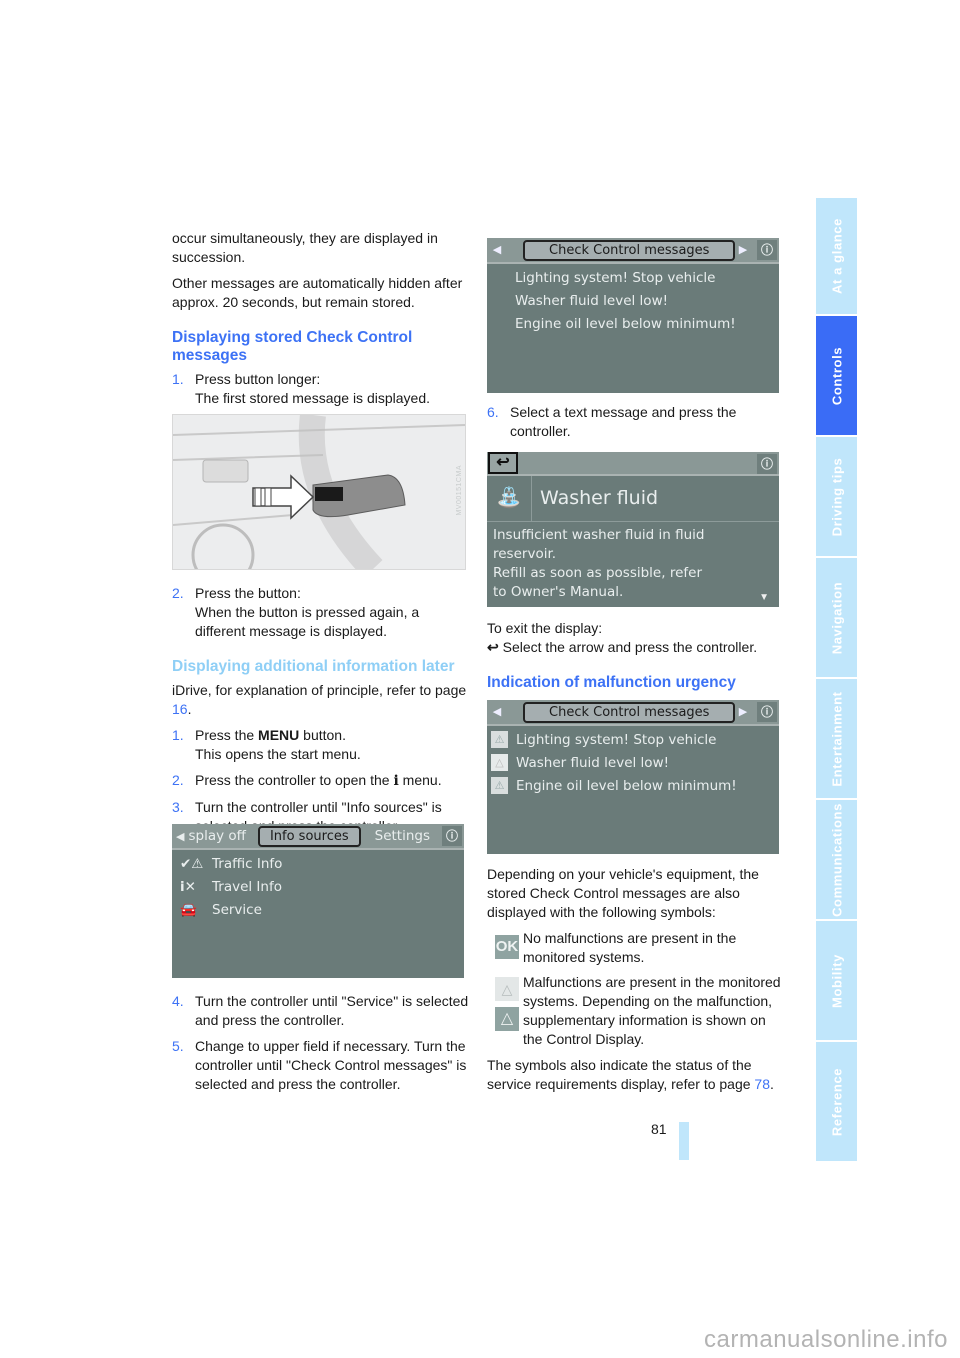 The width and height of the screenshot is (960, 1358). What do you see at coordinates (188, 909) in the screenshot?
I see `car-service-icon: 🚘` at bounding box center [188, 909].